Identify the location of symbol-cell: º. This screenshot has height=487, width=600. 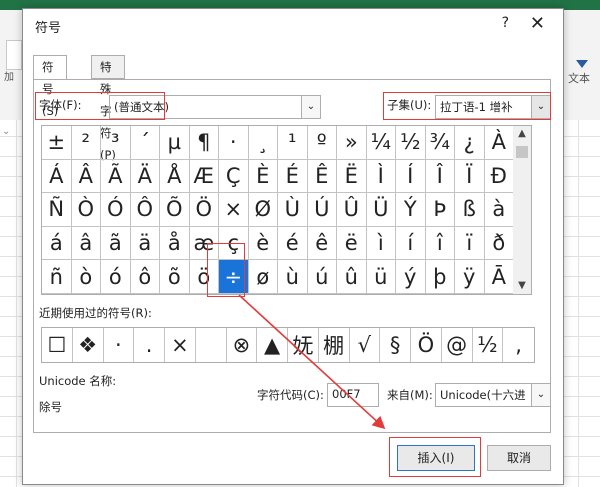
(322, 143).